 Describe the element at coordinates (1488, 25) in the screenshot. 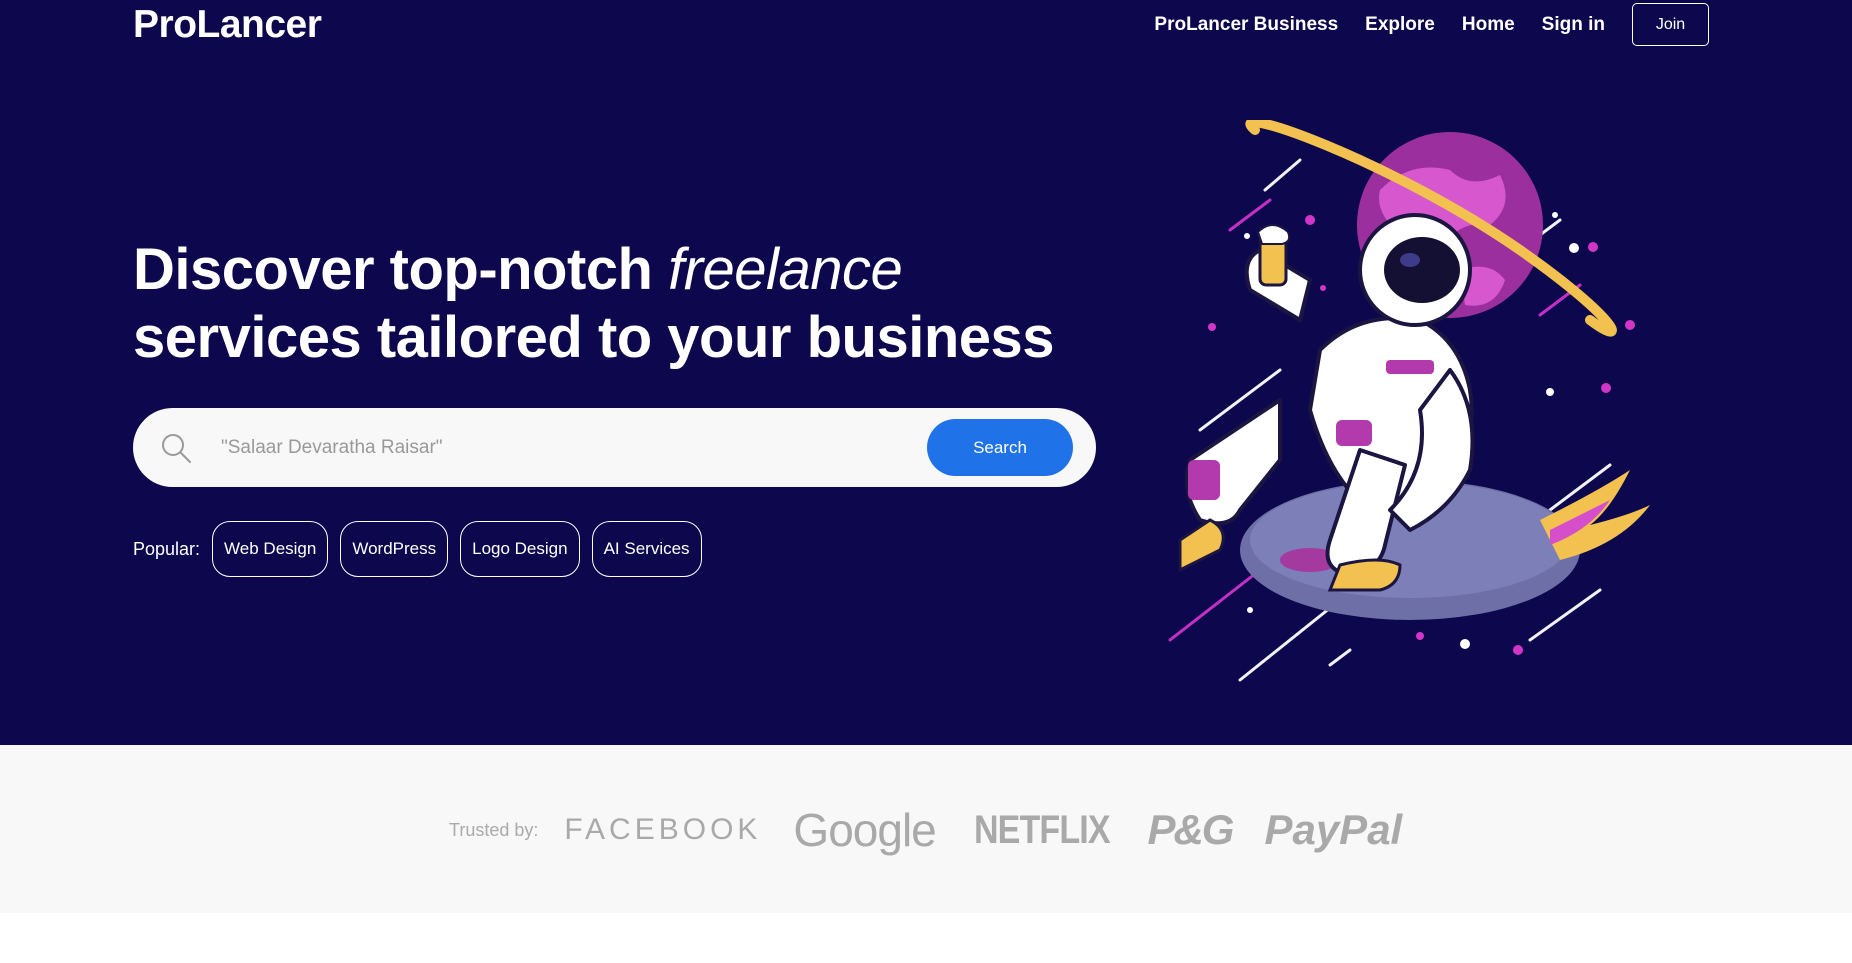

I see `nav-link-home: Home` at that location.